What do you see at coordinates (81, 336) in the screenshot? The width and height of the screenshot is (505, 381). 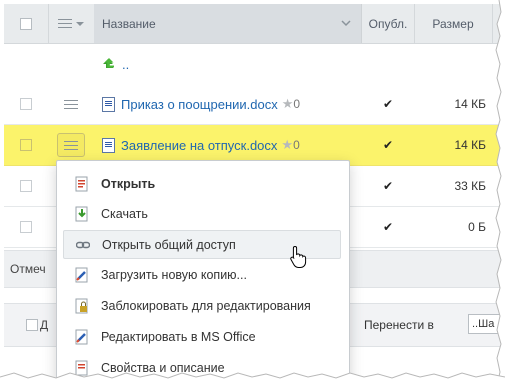 I see `edit-office-icon` at bounding box center [81, 336].